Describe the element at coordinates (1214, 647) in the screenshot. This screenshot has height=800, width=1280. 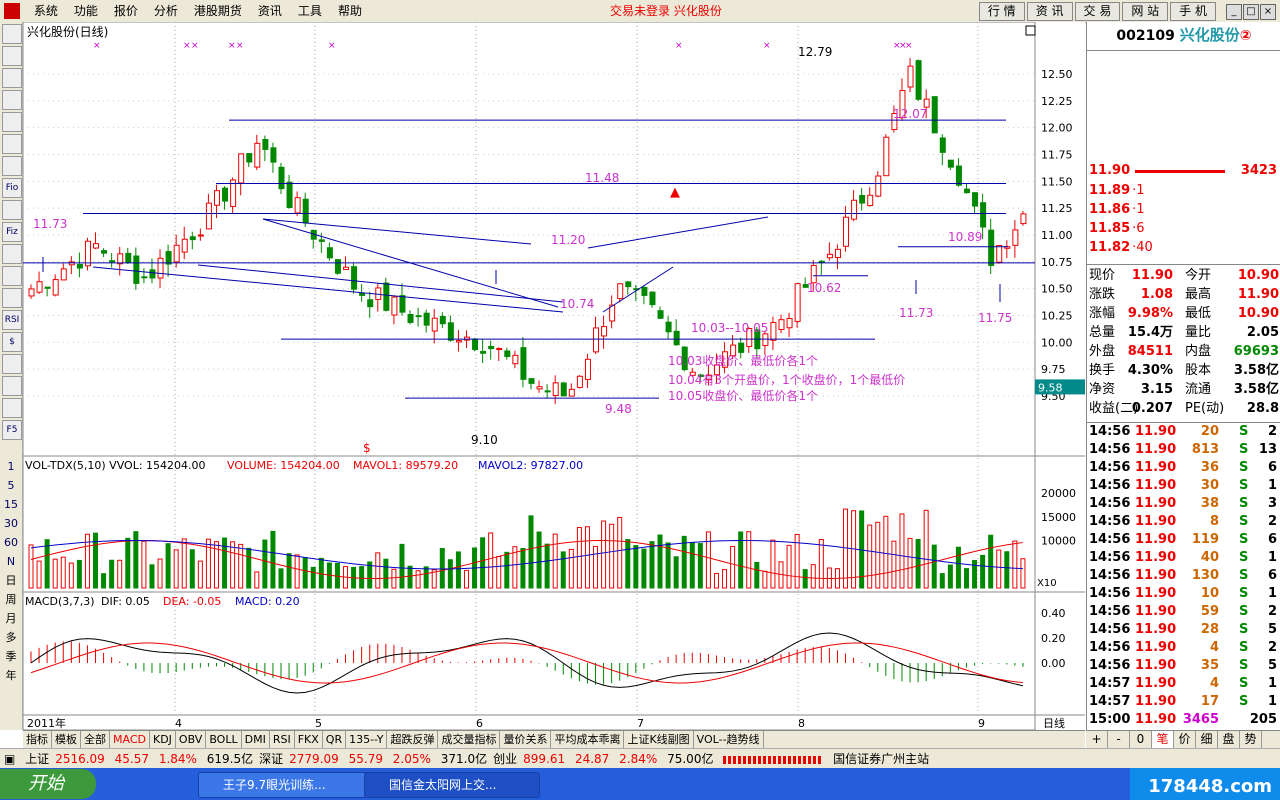
I see `tick-volume: 4` at that location.